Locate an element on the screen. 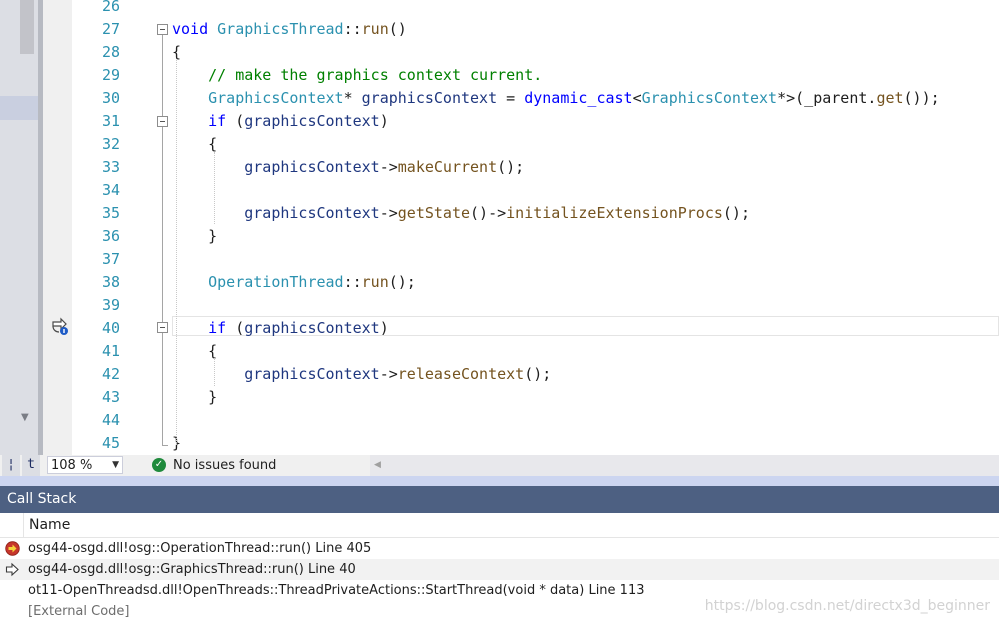 This screenshot has width=999, height=627. line-number: 35 is located at coordinates (110, 213).